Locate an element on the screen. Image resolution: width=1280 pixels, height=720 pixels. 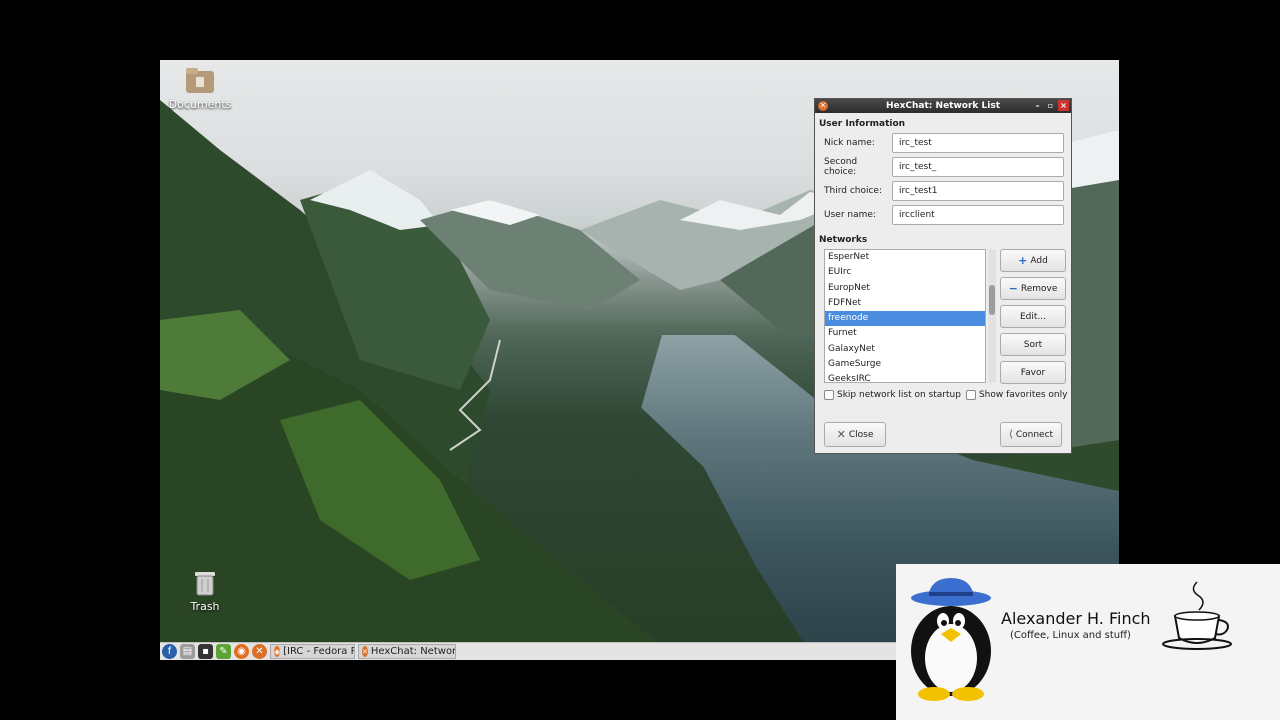
trash-desktop-icon: Trash is located at coordinates (205, 590).